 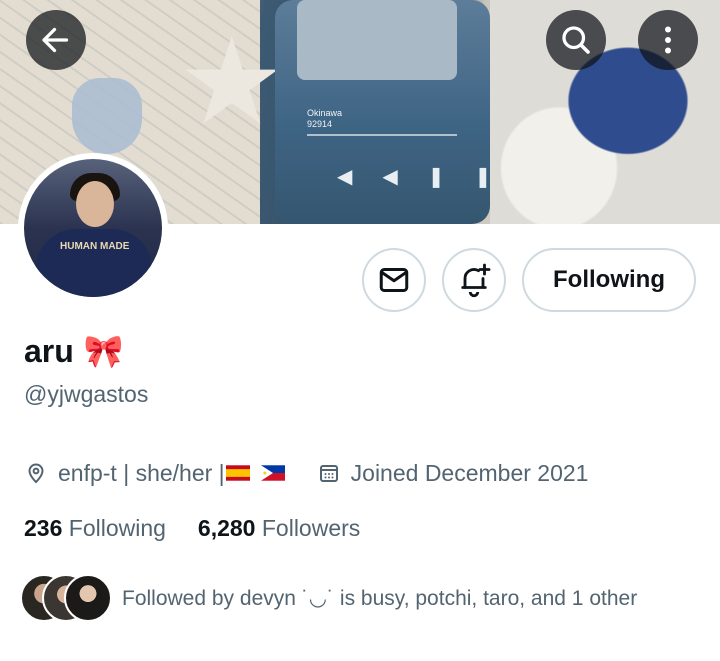 I want to click on joined-item: Joined December 2021, so click(x=453, y=473).